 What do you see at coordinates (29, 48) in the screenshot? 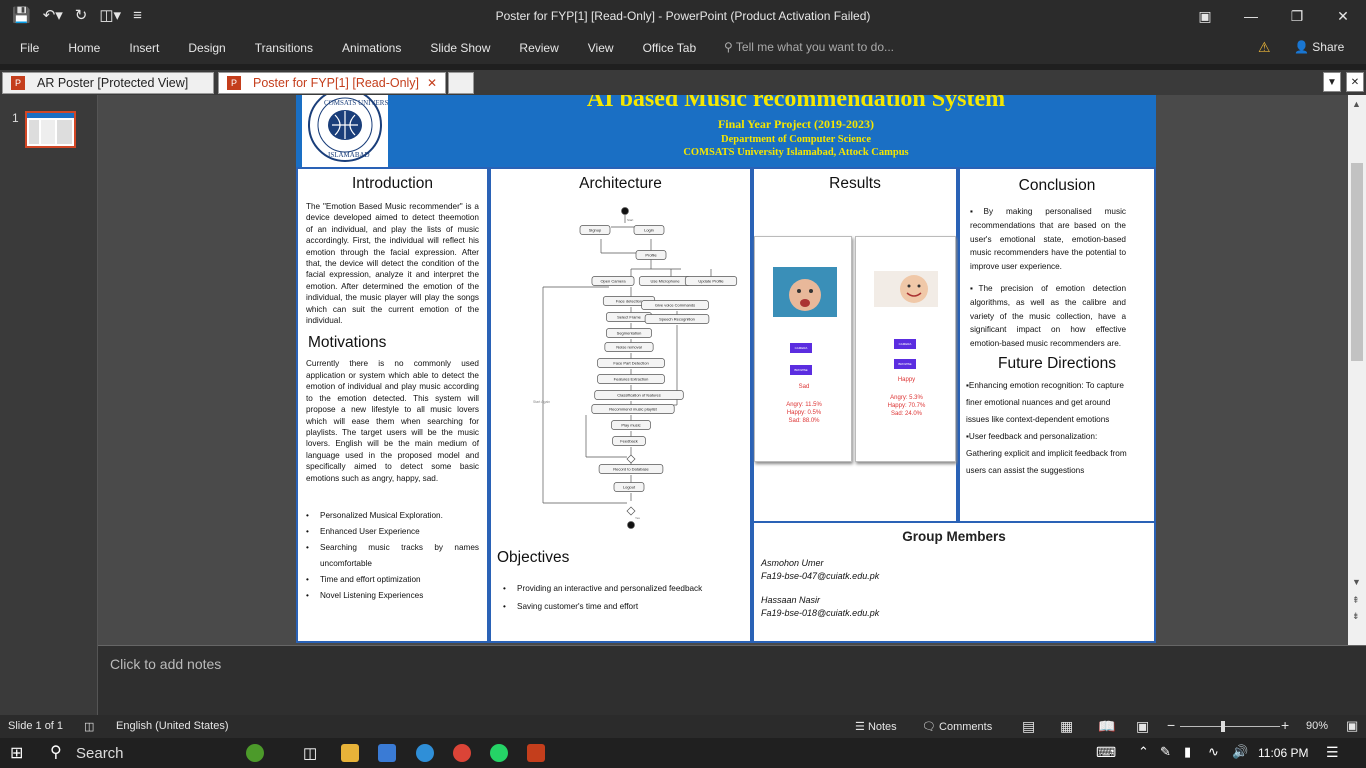
I see `tab-file: File` at bounding box center [29, 48].